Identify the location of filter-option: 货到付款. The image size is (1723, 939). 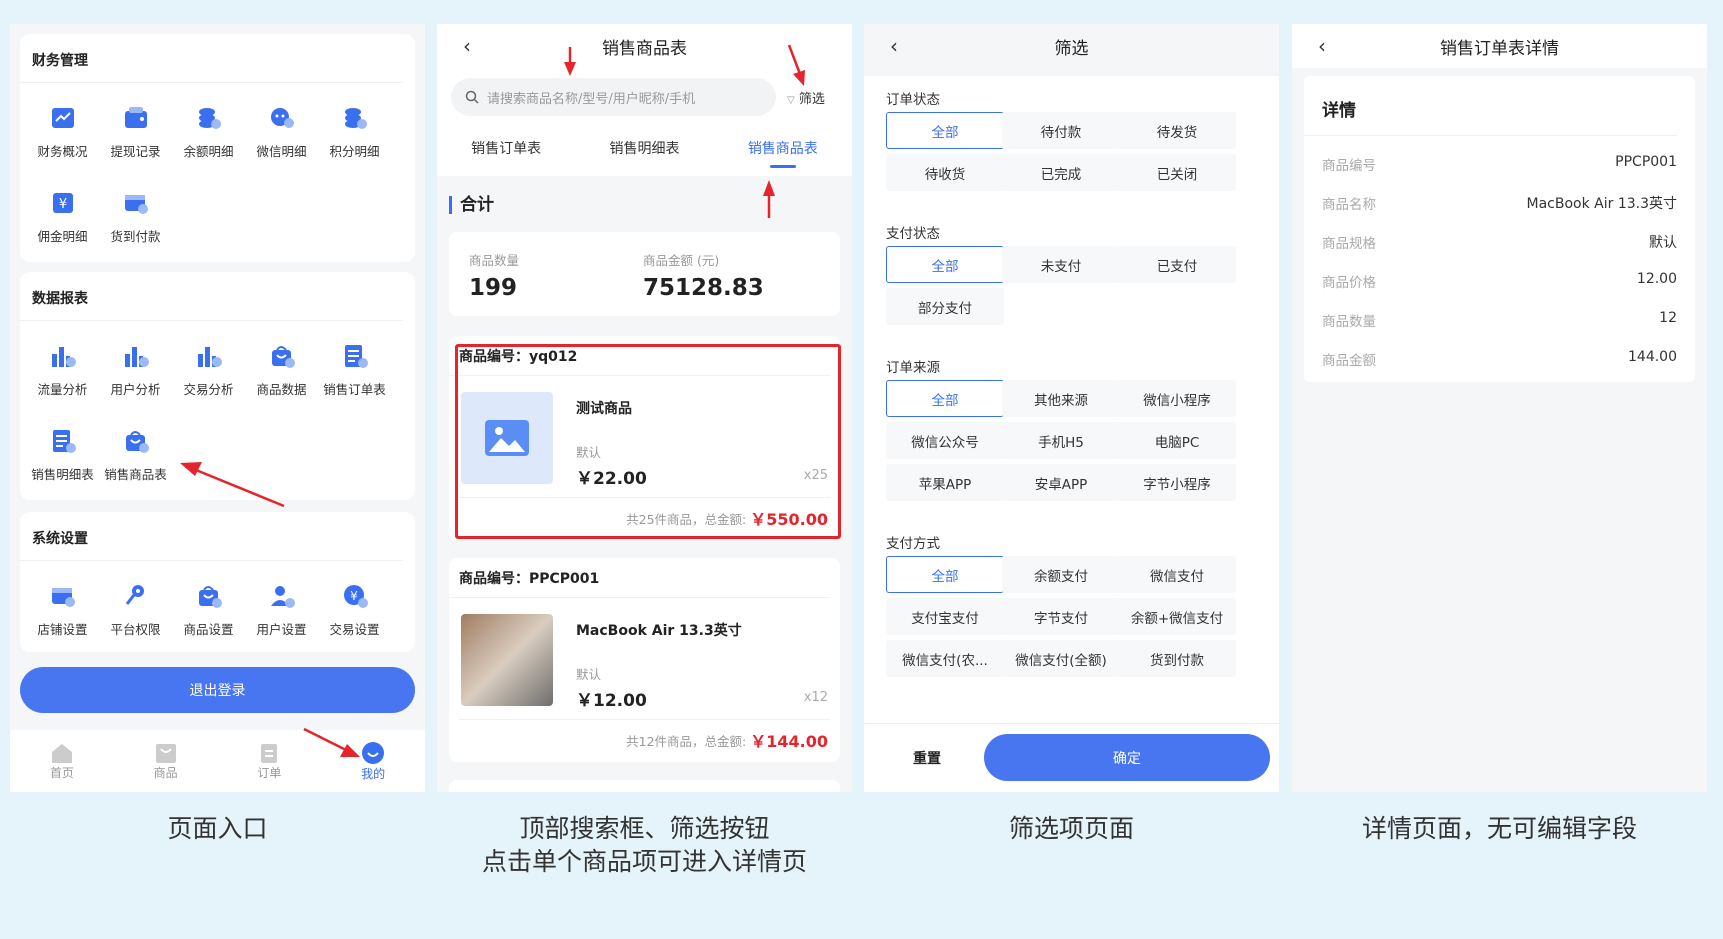
(1177, 658).